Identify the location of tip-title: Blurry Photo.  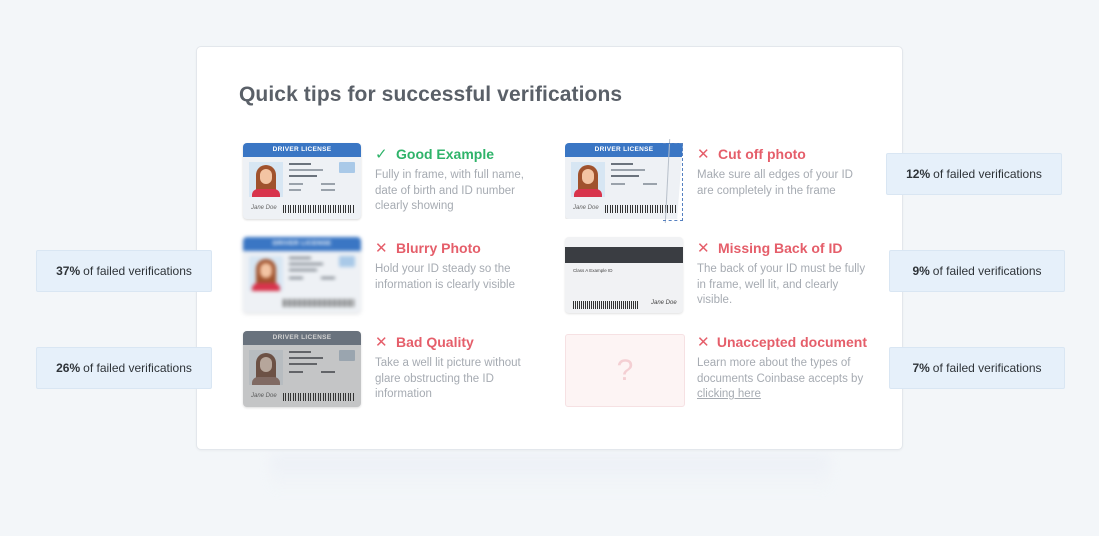
(438, 248).